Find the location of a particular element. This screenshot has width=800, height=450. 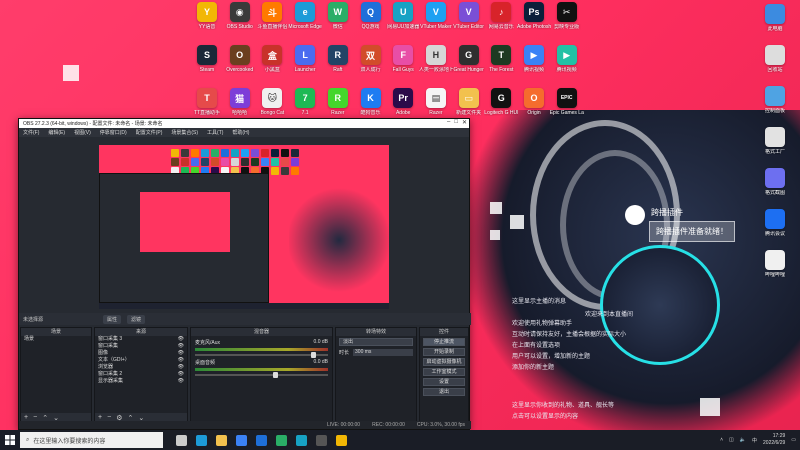

desktop-icon: ◉ OBS Studio is located at coordinates (240, 16).